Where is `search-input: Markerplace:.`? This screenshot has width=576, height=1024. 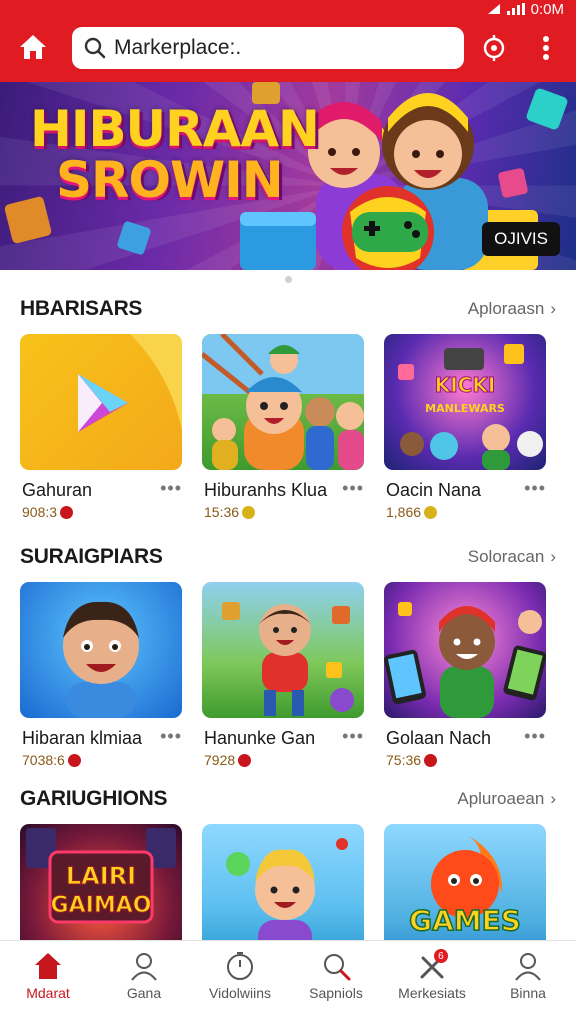 search-input: Markerplace:. is located at coordinates (177, 48).